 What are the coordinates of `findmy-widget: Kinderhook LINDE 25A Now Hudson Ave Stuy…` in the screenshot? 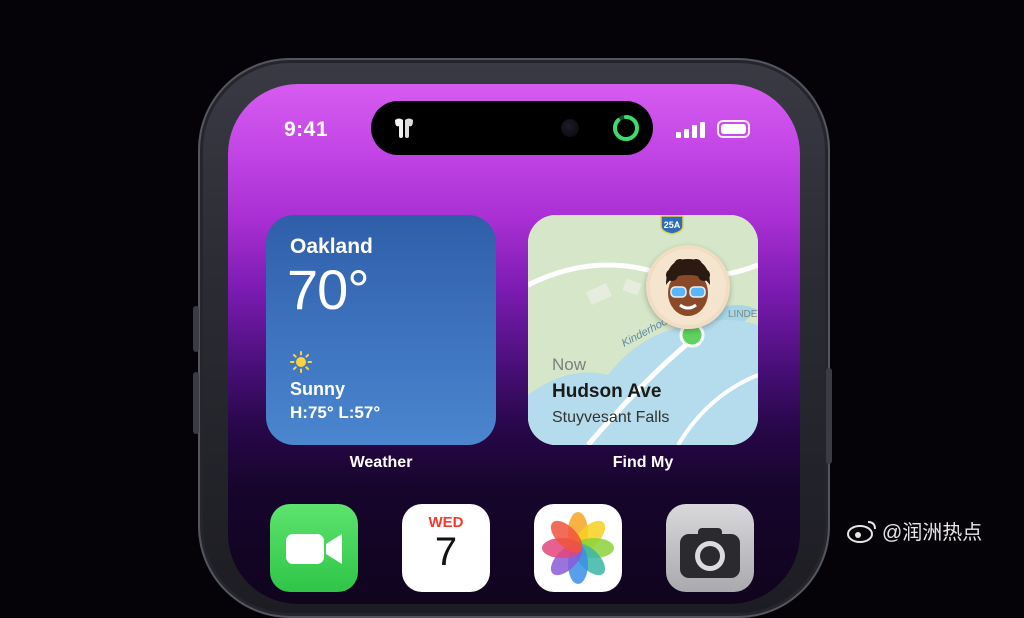 It's located at (643, 330).